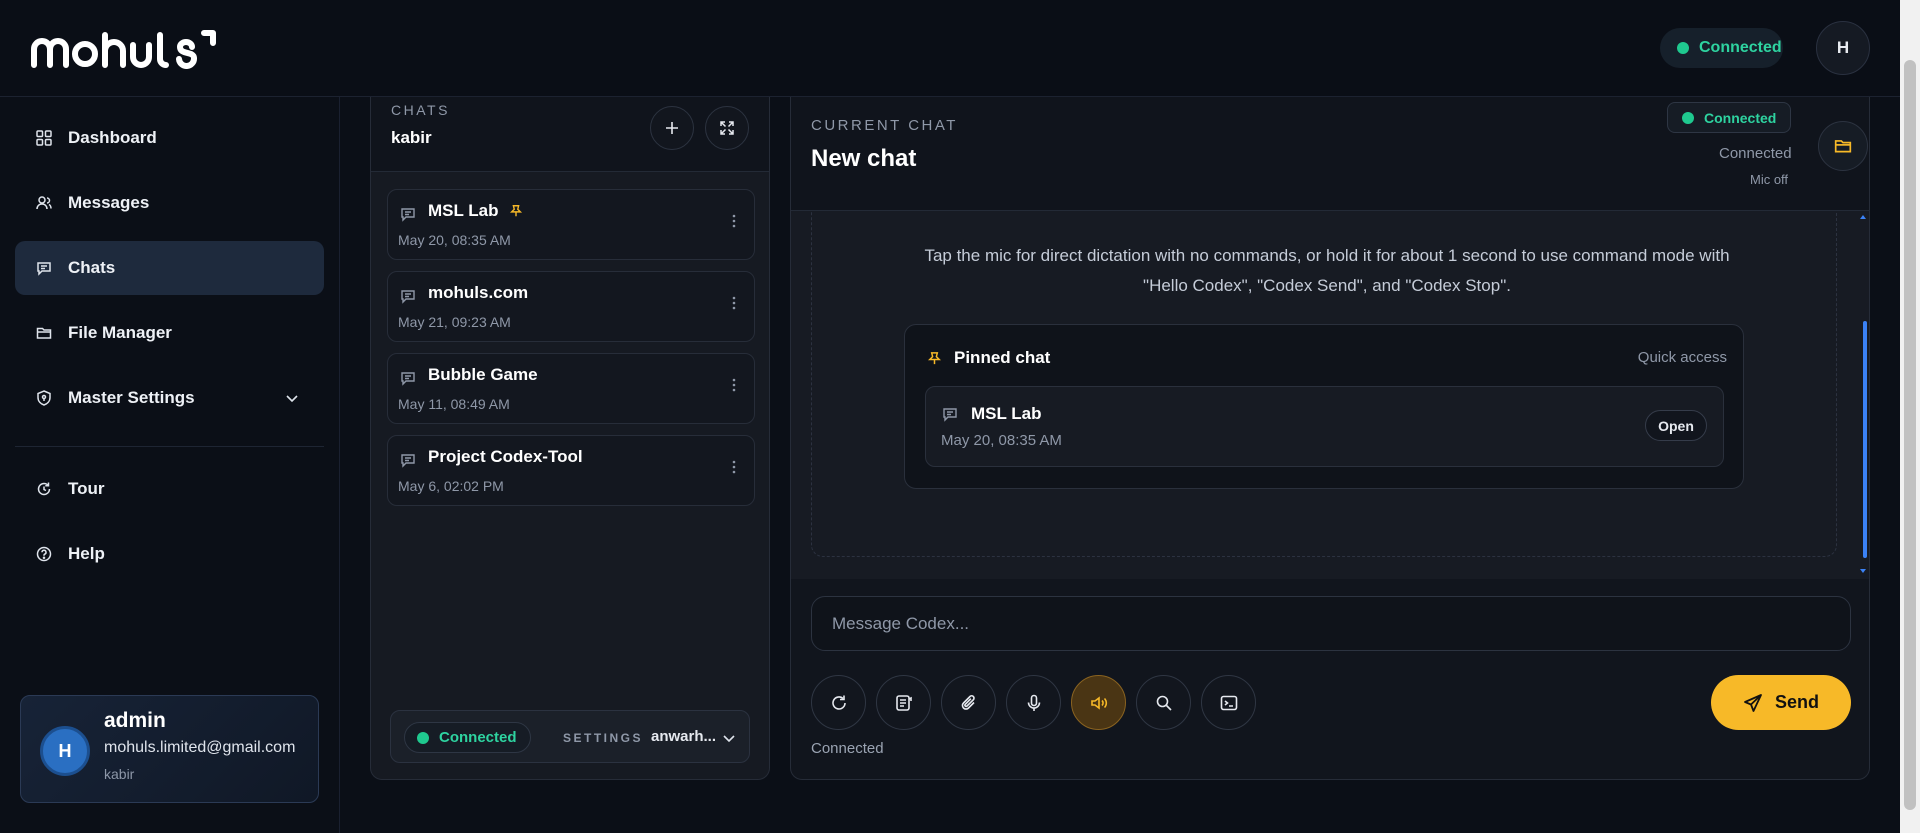 The width and height of the screenshot is (1920, 833). What do you see at coordinates (1324, 426) in the screenshot?
I see `pinned-chat-item: MSL Lab May 20, 08:35 AM Open` at bounding box center [1324, 426].